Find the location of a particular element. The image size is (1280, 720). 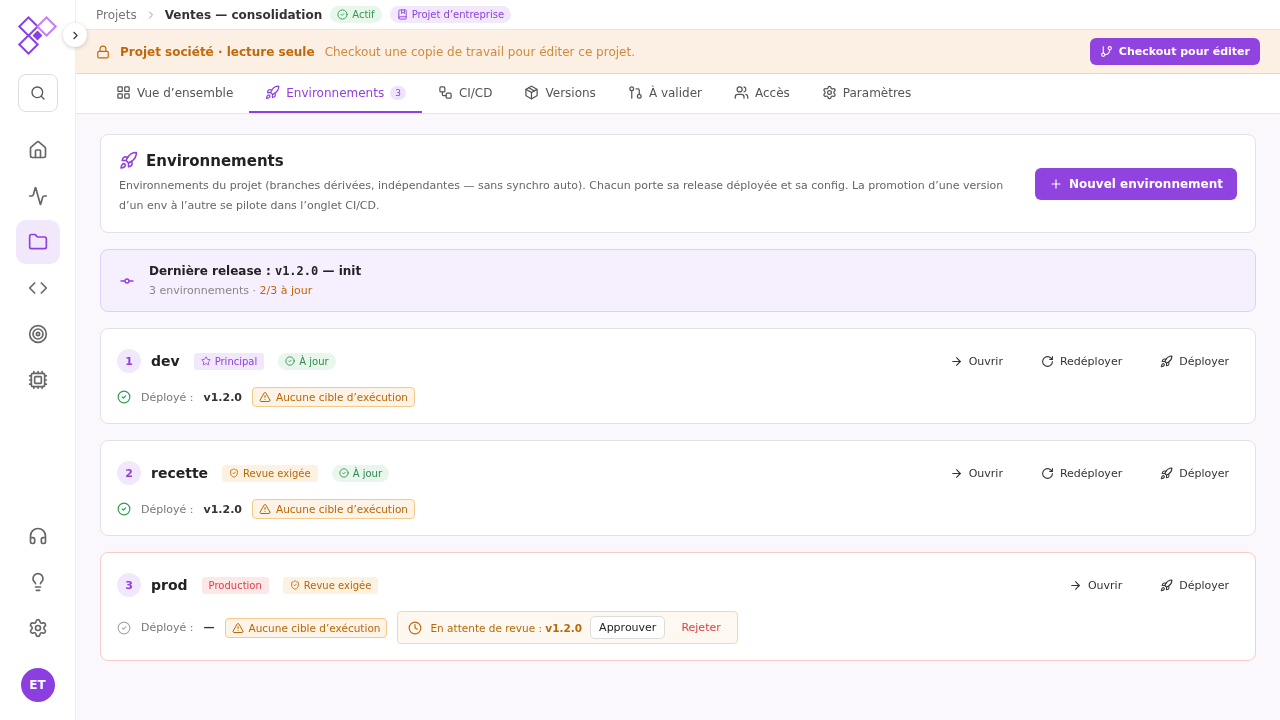

breadcrumb-link: Projets is located at coordinates (116, 14).